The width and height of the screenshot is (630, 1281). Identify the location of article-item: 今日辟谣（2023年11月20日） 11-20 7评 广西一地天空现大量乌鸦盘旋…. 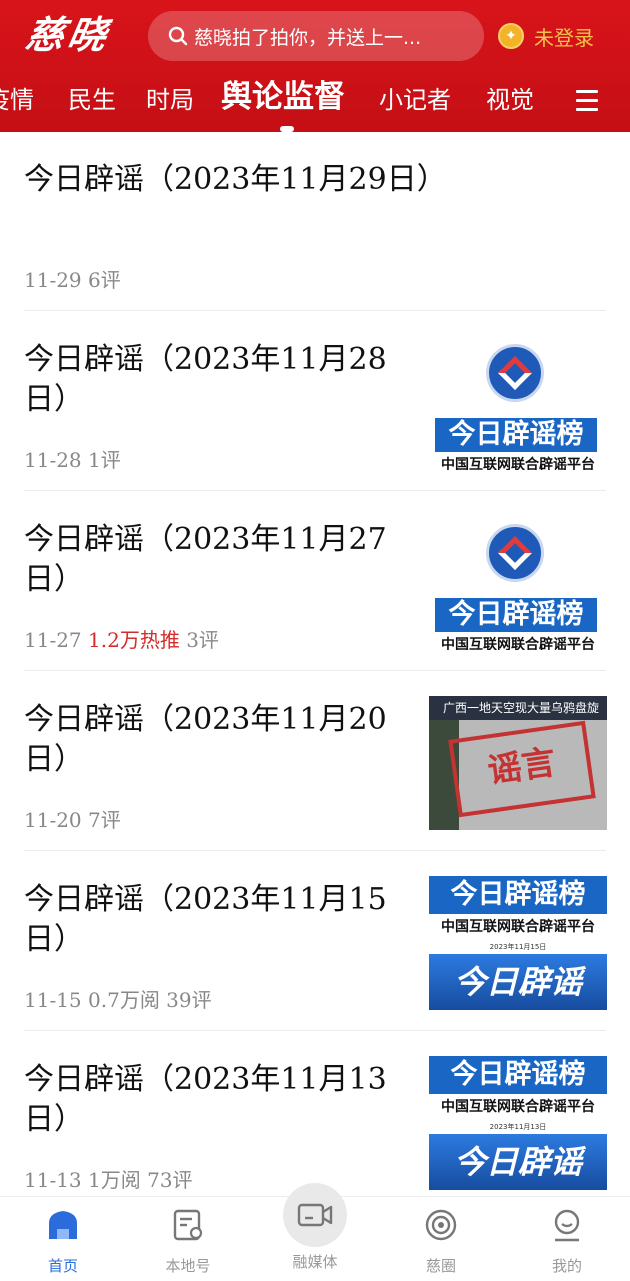
(315, 761).